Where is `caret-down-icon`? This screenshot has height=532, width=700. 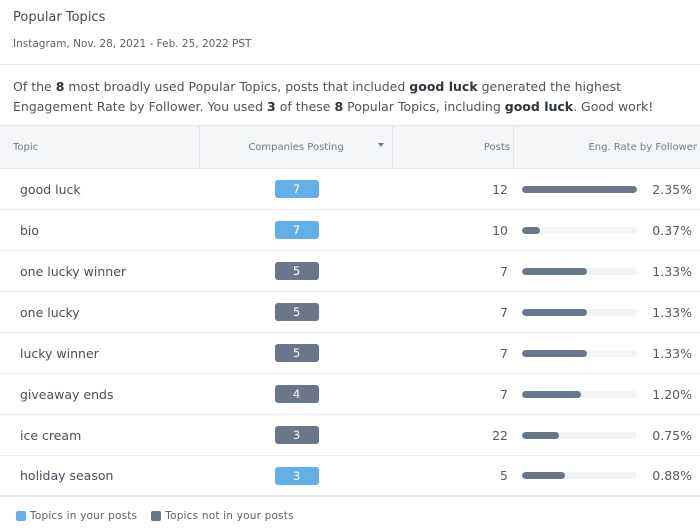
caret-down-icon is located at coordinates (381, 145).